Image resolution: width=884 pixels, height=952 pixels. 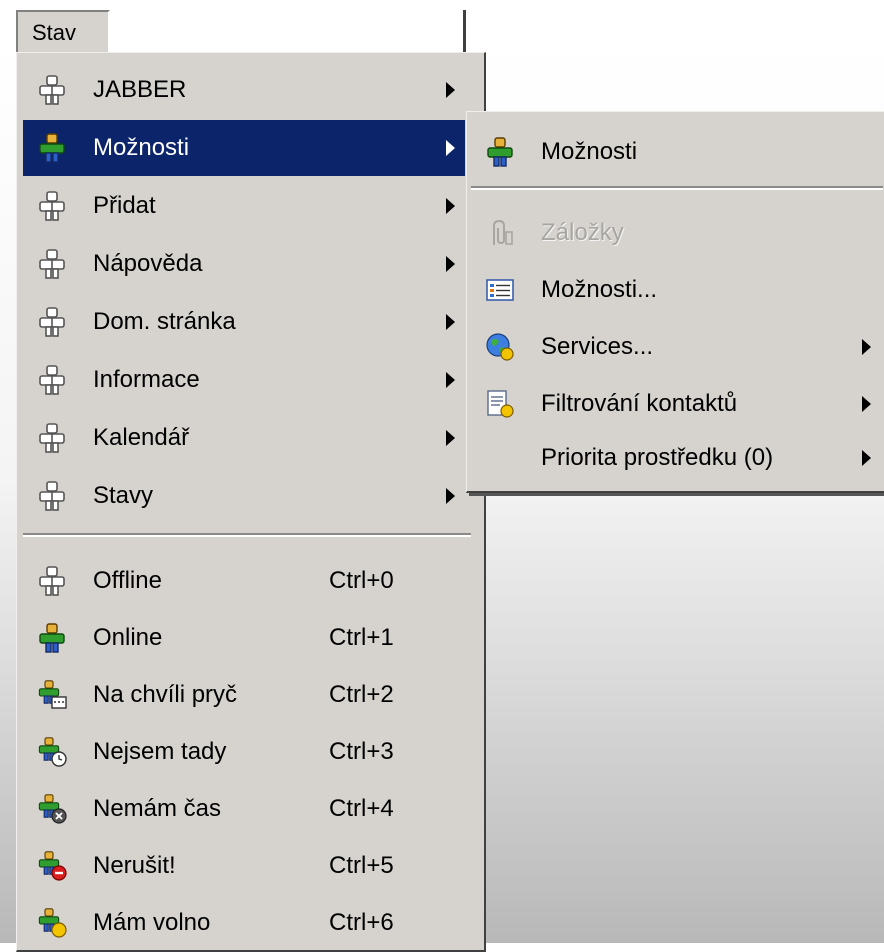 I want to click on menu-item-label: JABBER, so click(x=140, y=89).